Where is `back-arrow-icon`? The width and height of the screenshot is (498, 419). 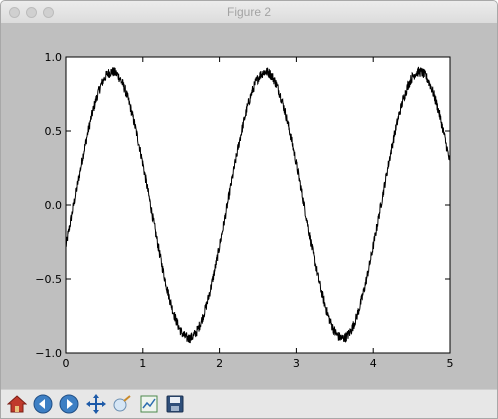 back-arrow-icon is located at coordinates (43, 404).